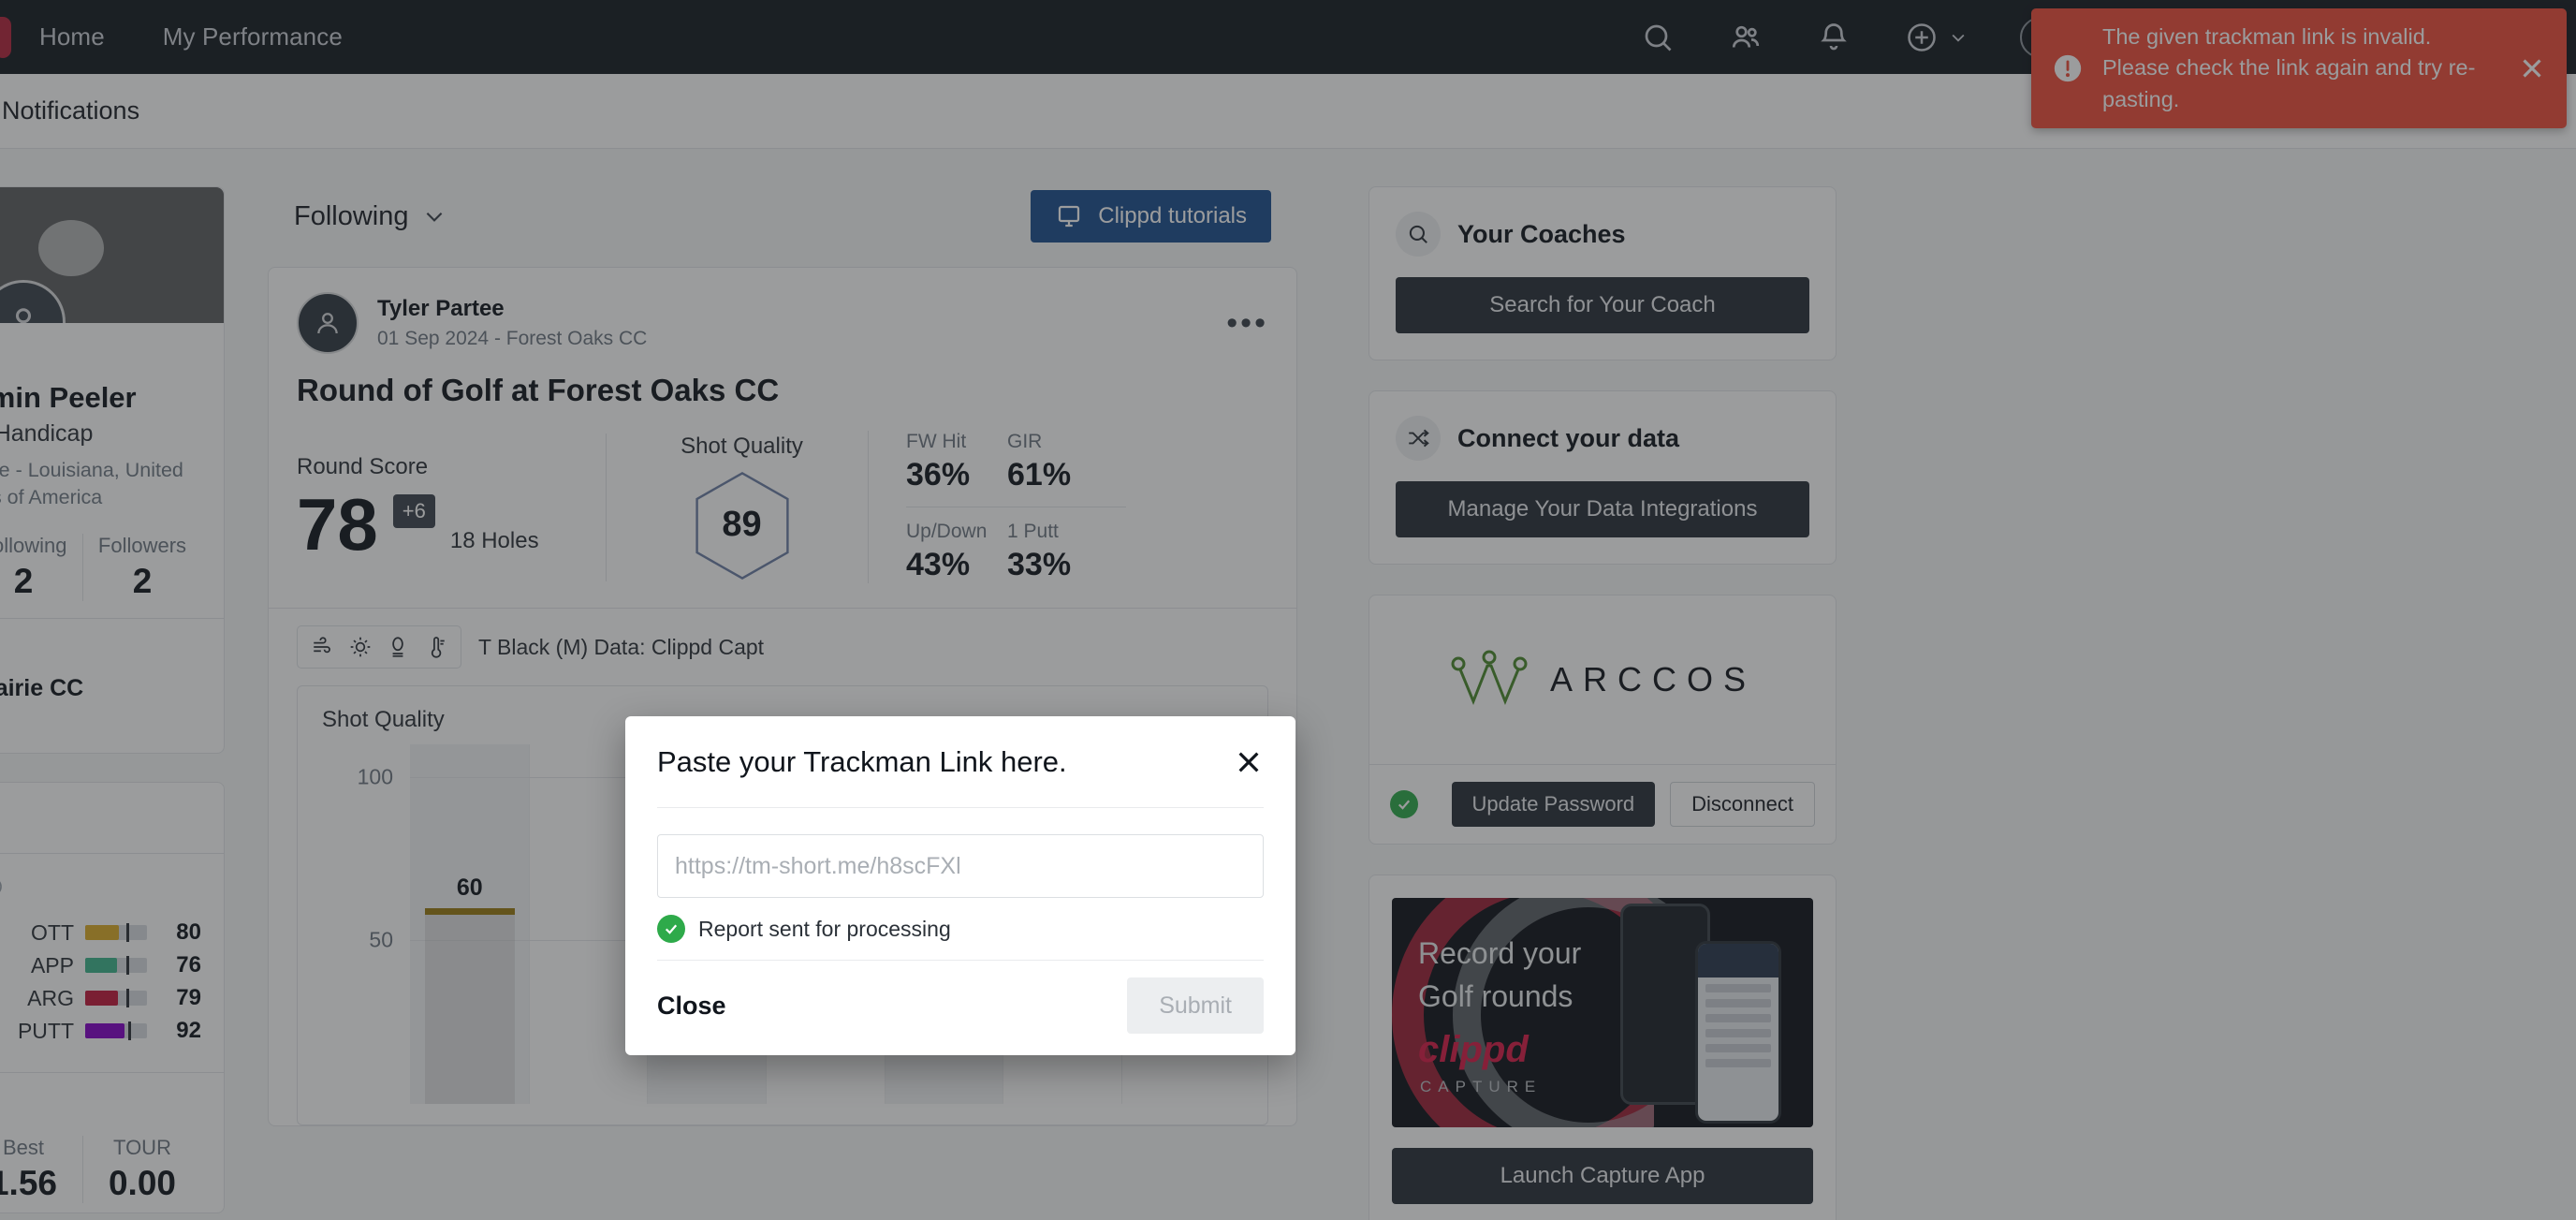 This screenshot has width=2576, height=1220. Describe the element at coordinates (691, 1007) in the screenshot. I see `close-button: Close` at that location.